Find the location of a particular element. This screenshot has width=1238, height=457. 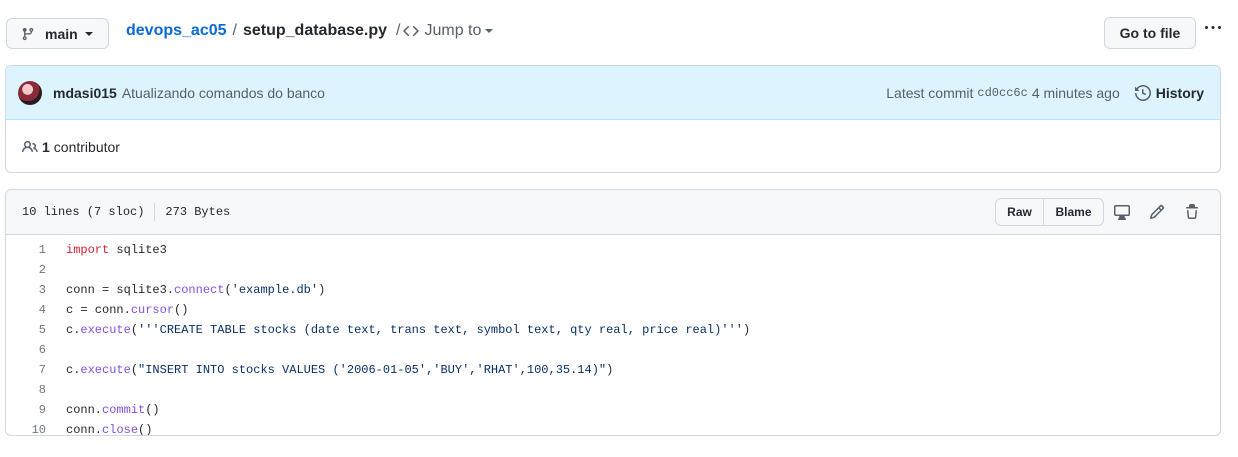

code-line: 1 import sqlite3 is located at coordinates (613, 250).